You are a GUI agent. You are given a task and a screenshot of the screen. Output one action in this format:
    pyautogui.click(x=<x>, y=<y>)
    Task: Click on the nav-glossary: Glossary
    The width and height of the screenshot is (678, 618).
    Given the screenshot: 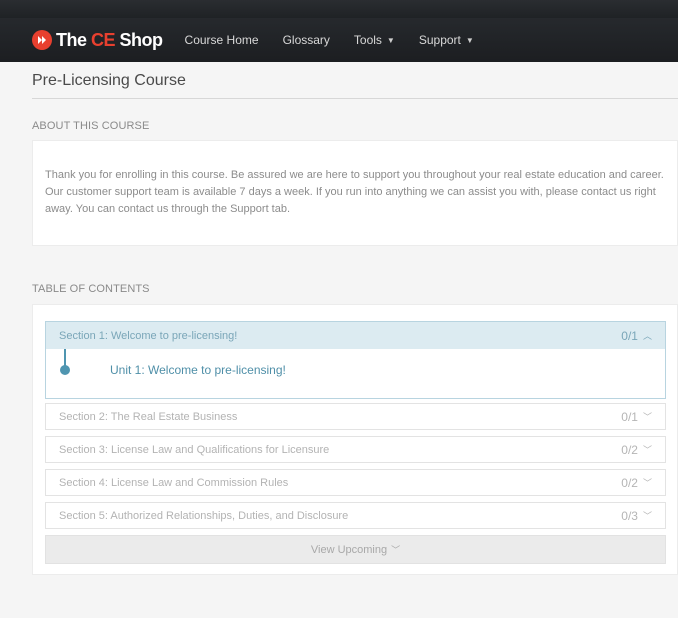 What is the action you would take?
    pyautogui.click(x=306, y=40)
    